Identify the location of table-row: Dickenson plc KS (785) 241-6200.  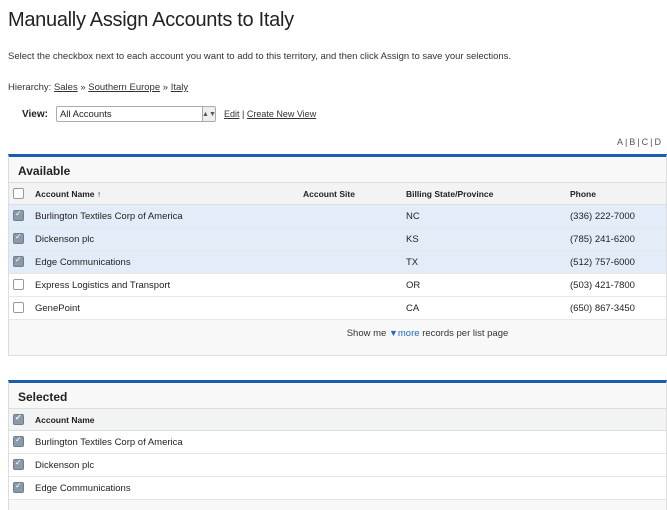
(337, 239).